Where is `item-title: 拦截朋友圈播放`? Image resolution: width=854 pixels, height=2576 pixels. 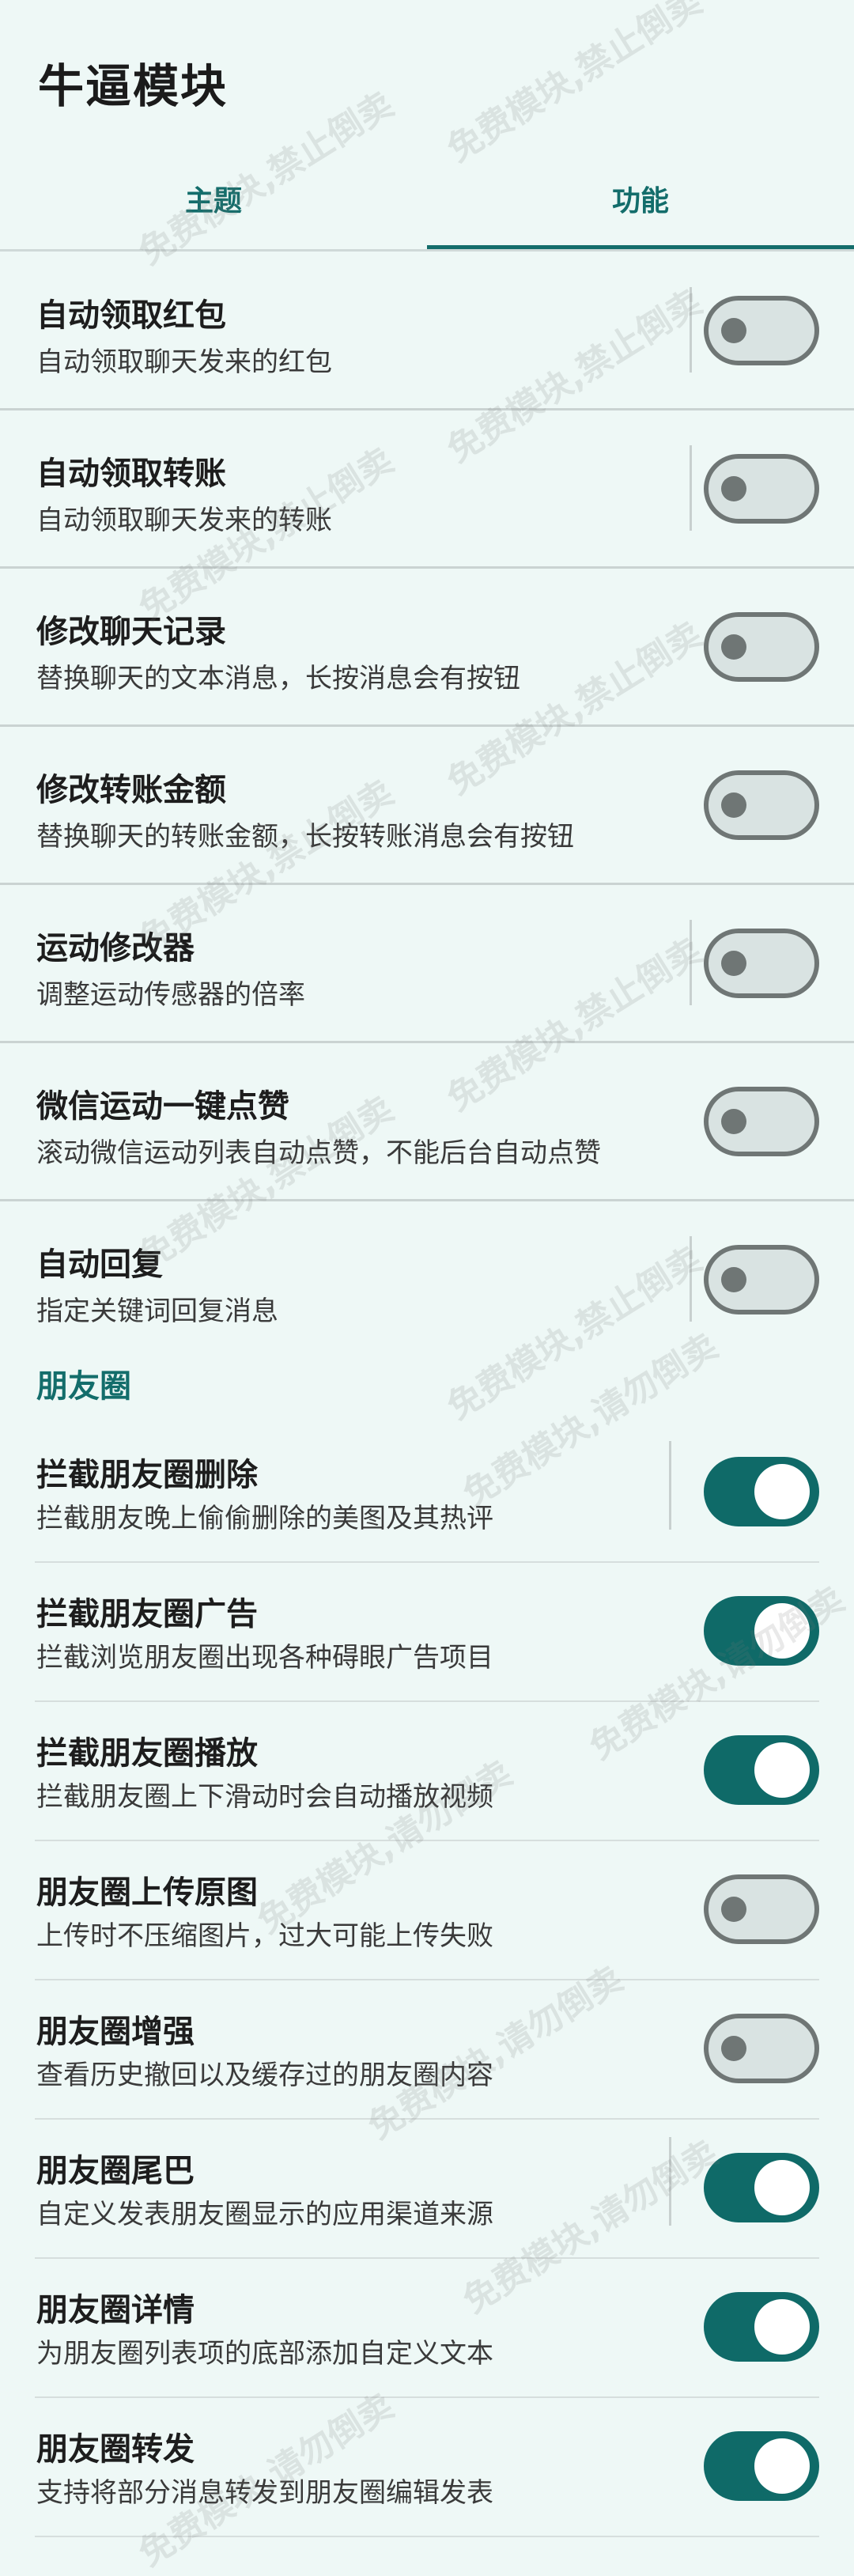
item-title: 拦截朋友圈播放 is located at coordinates (147, 1754).